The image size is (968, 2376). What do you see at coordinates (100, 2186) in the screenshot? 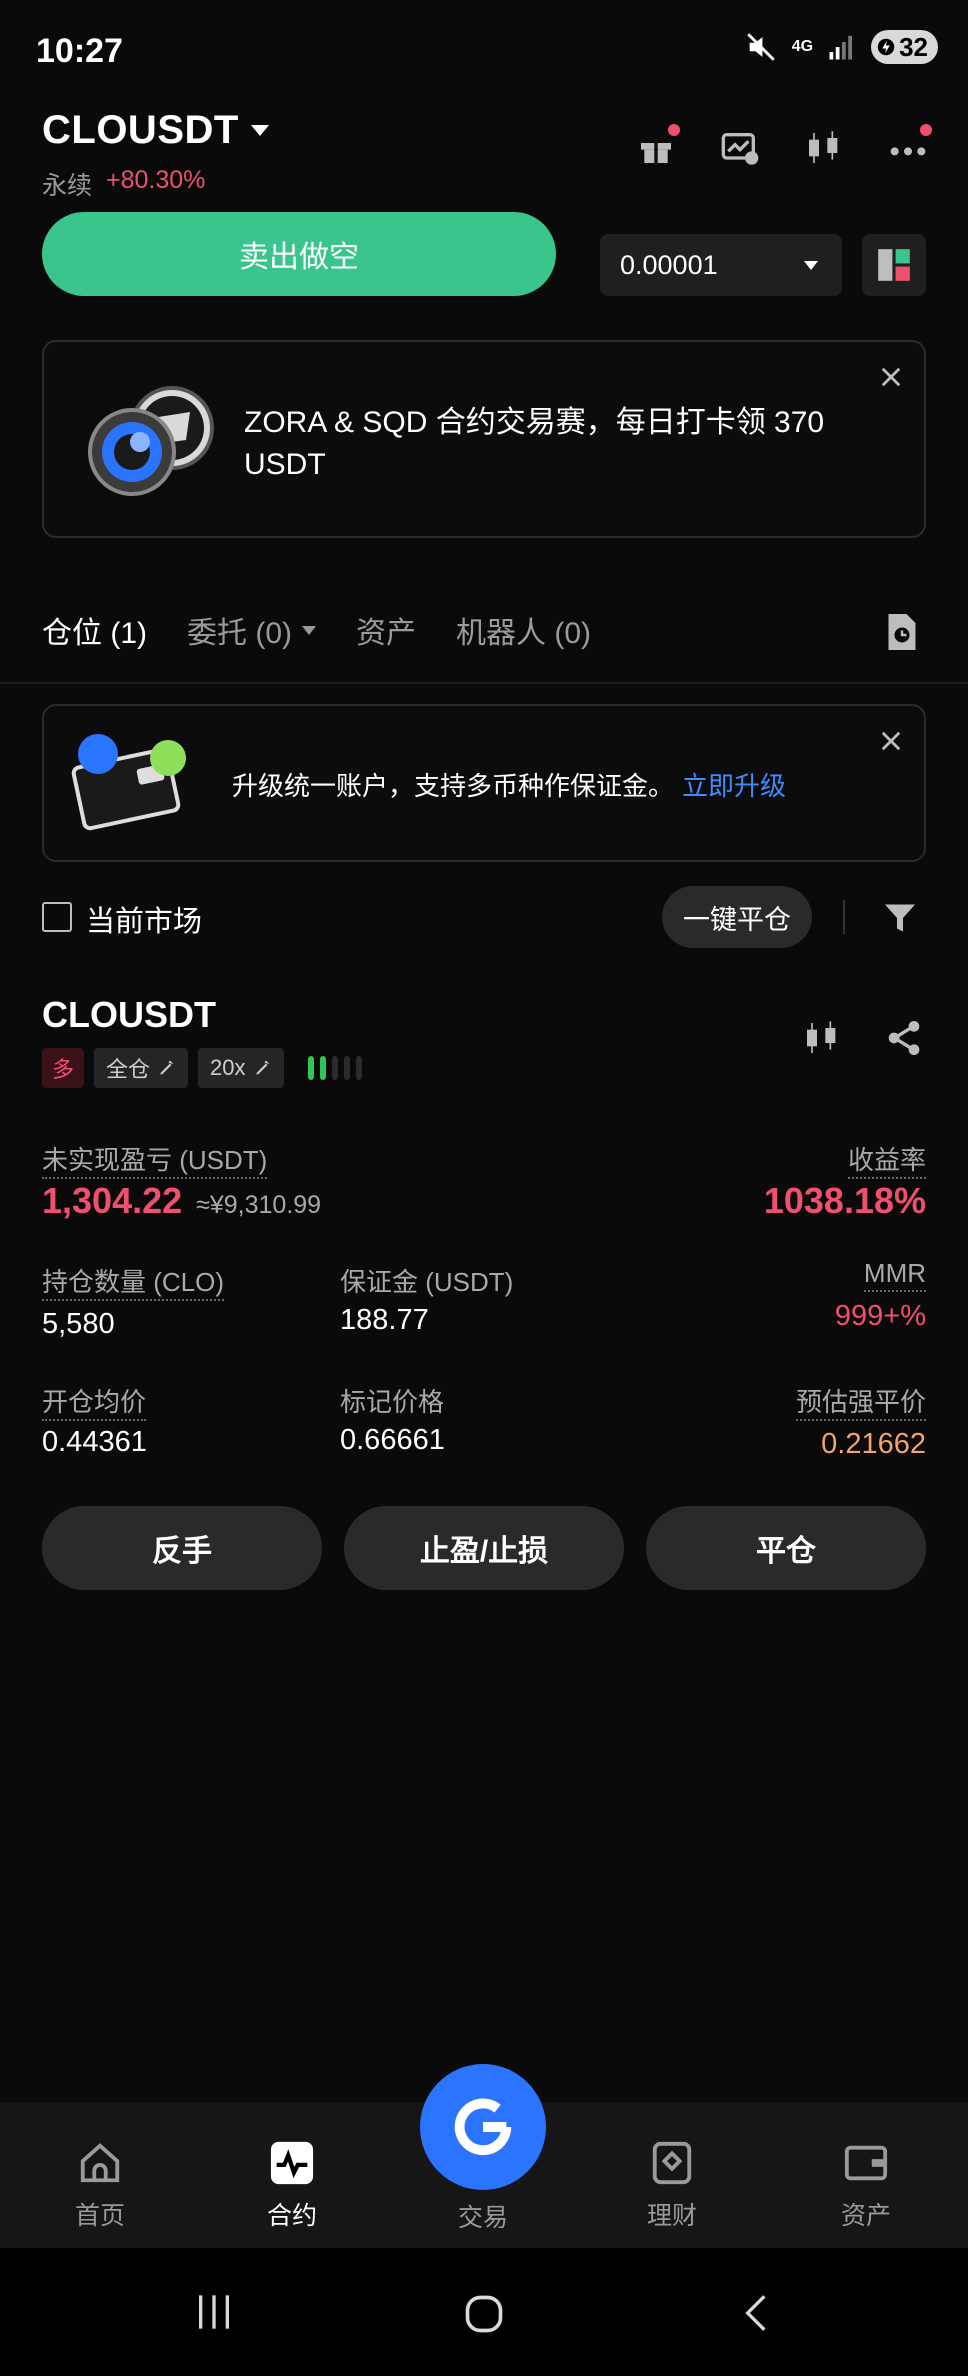
I see `nav-home: 首页` at bounding box center [100, 2186].